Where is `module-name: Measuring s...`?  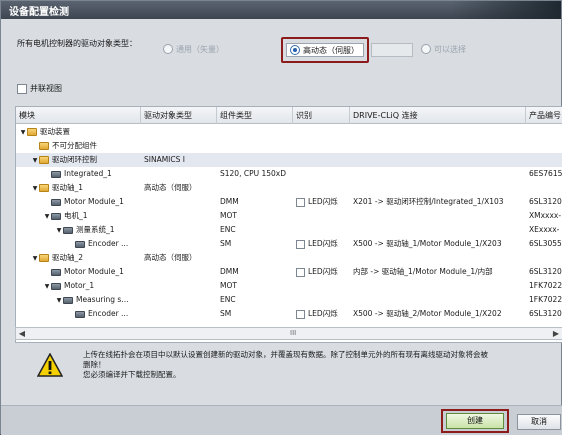 module-name: Measuring s... is located at coordinates (102, 299).